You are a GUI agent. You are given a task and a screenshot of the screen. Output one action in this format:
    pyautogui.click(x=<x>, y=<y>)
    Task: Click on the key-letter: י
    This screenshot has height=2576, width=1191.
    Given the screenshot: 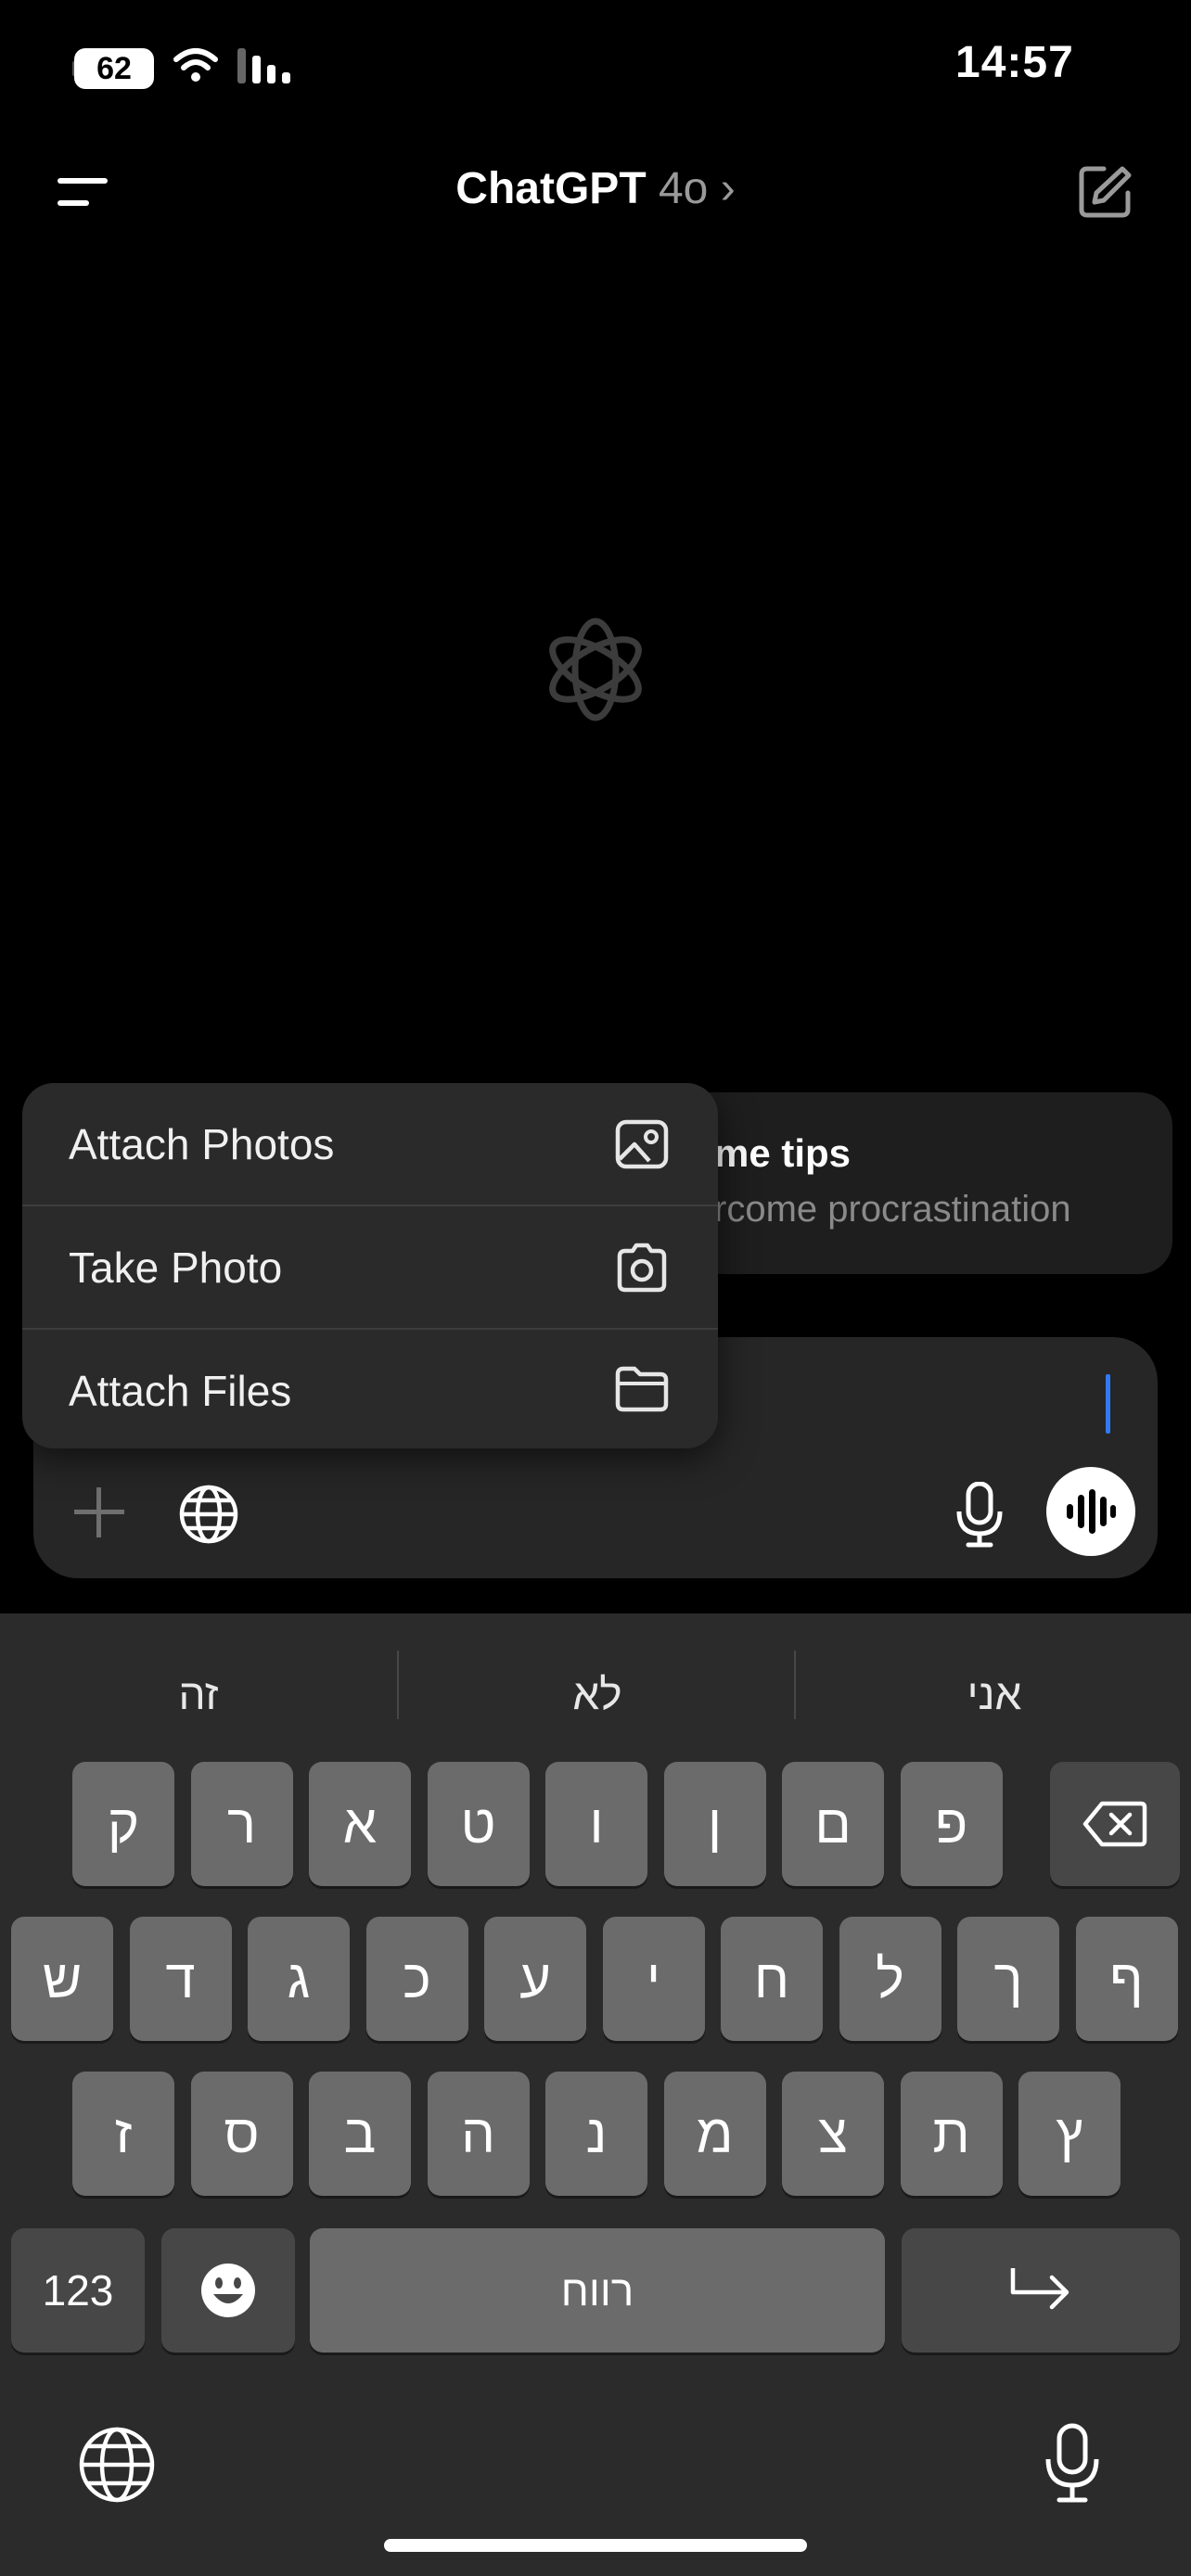 What is the action you would take?
    pyautogui.click(x=653, y=1979)
    